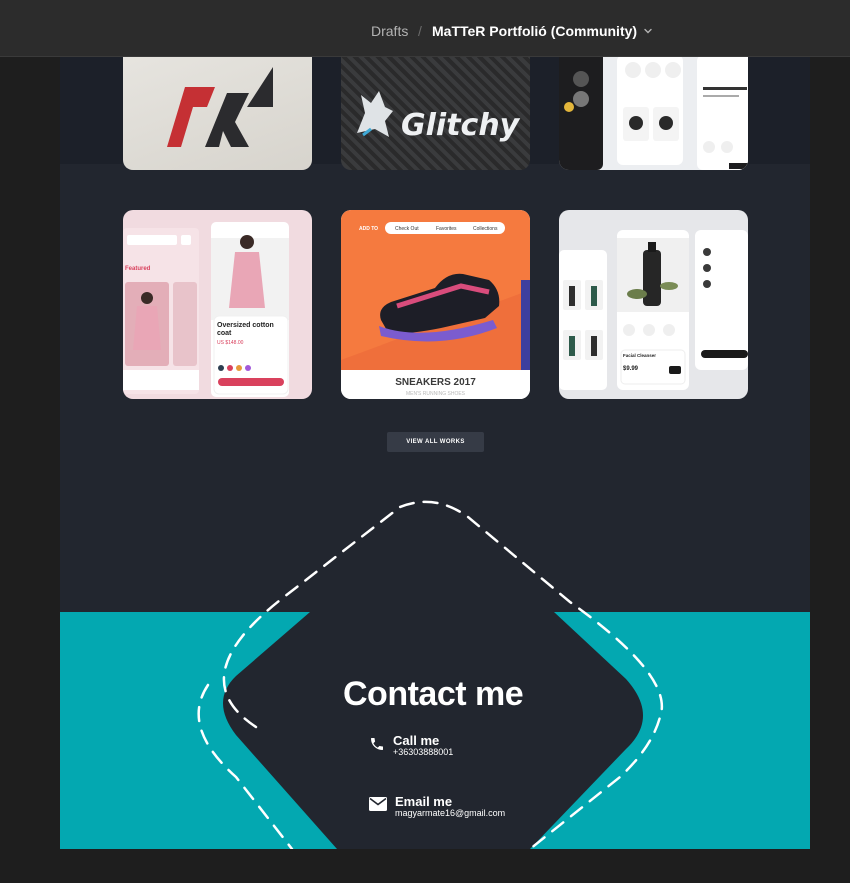 This screenshot has height=883, width=850. Describe the element at coordinates (424, 801) in the screenshot. I see `email-me-label: Email me` at that location.